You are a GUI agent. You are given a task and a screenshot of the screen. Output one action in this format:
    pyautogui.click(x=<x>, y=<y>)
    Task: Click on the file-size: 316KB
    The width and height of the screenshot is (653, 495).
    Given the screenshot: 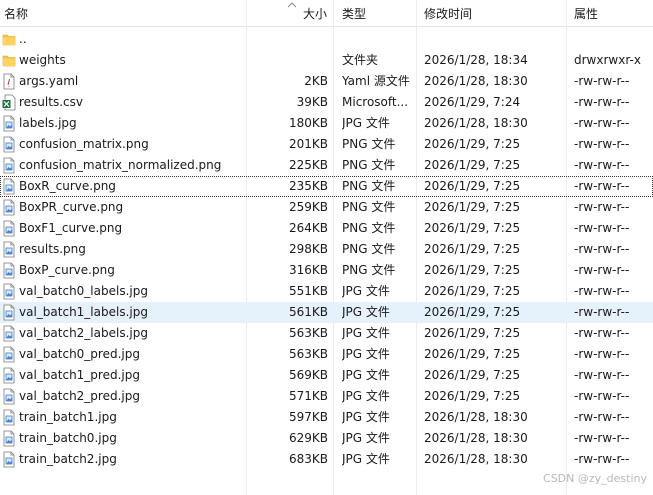 What is the action you would take?
    pyautogui.click(x=308, y=270)
    